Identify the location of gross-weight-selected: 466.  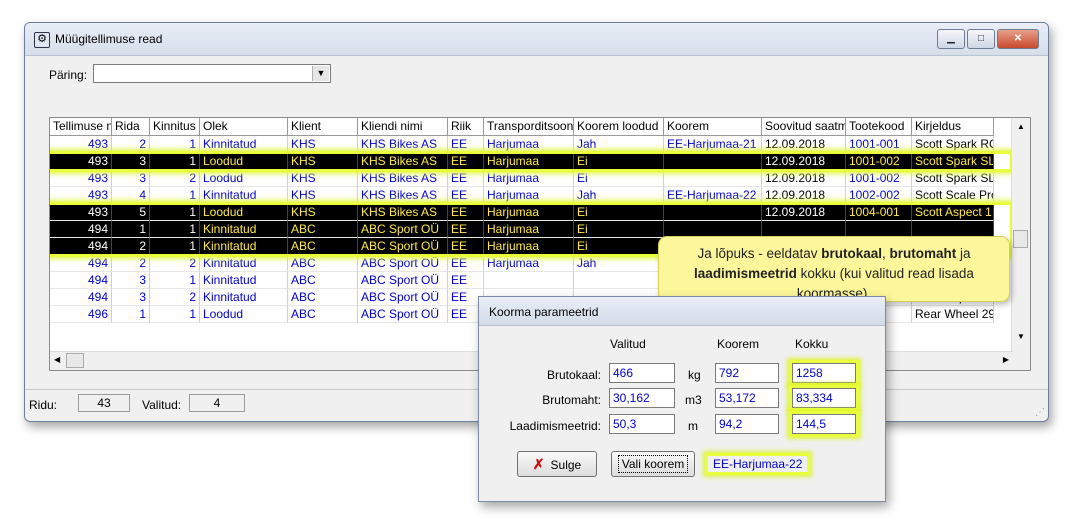
(642, 373).